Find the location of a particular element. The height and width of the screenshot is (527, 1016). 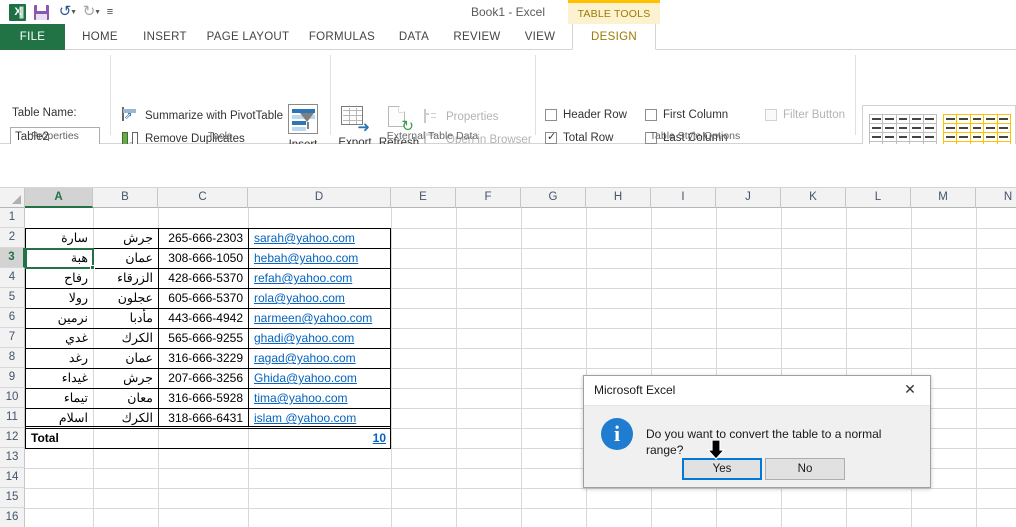

row-header-14: 14 is located at coordinates (12, 478).